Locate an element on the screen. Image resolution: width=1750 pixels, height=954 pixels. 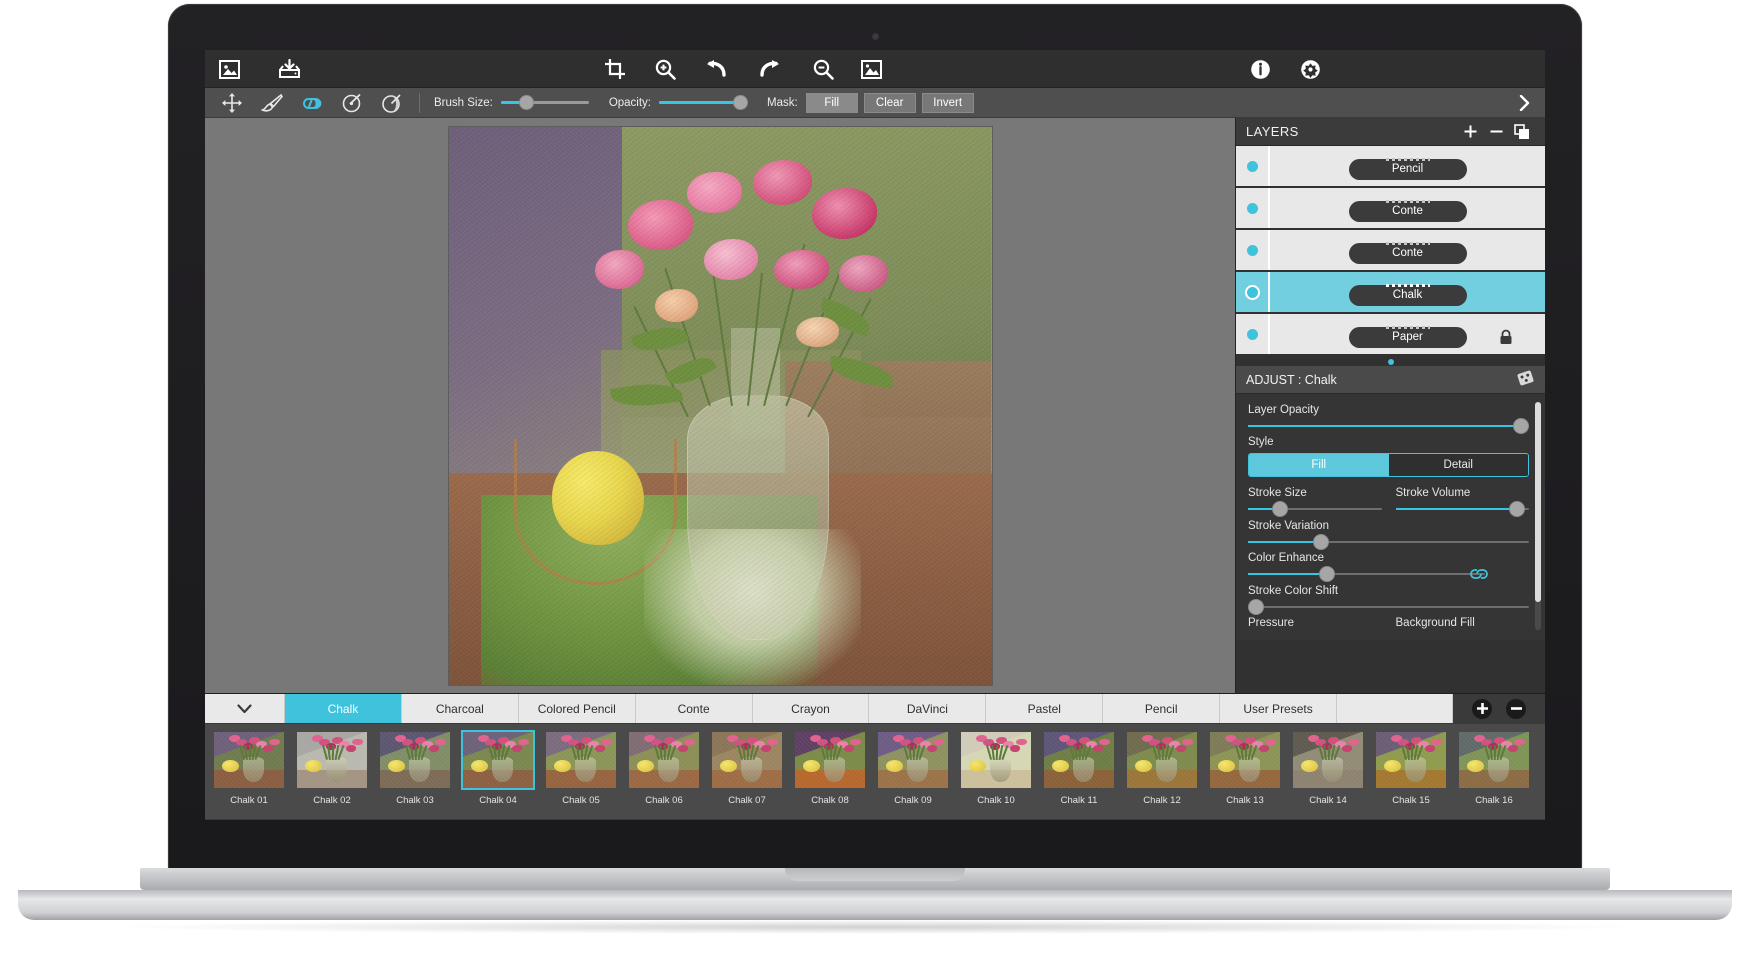
link-icon is located at coordinates (1479, 575).